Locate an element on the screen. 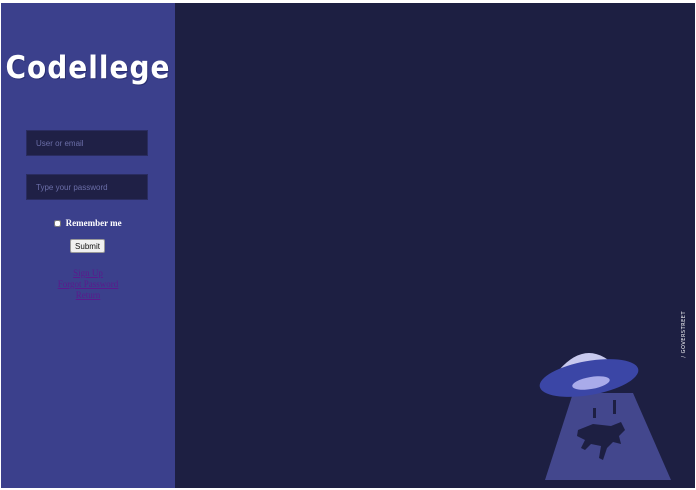 The image size is (696, 490). remember-me-checkbox is located at coordinates (58, 224).